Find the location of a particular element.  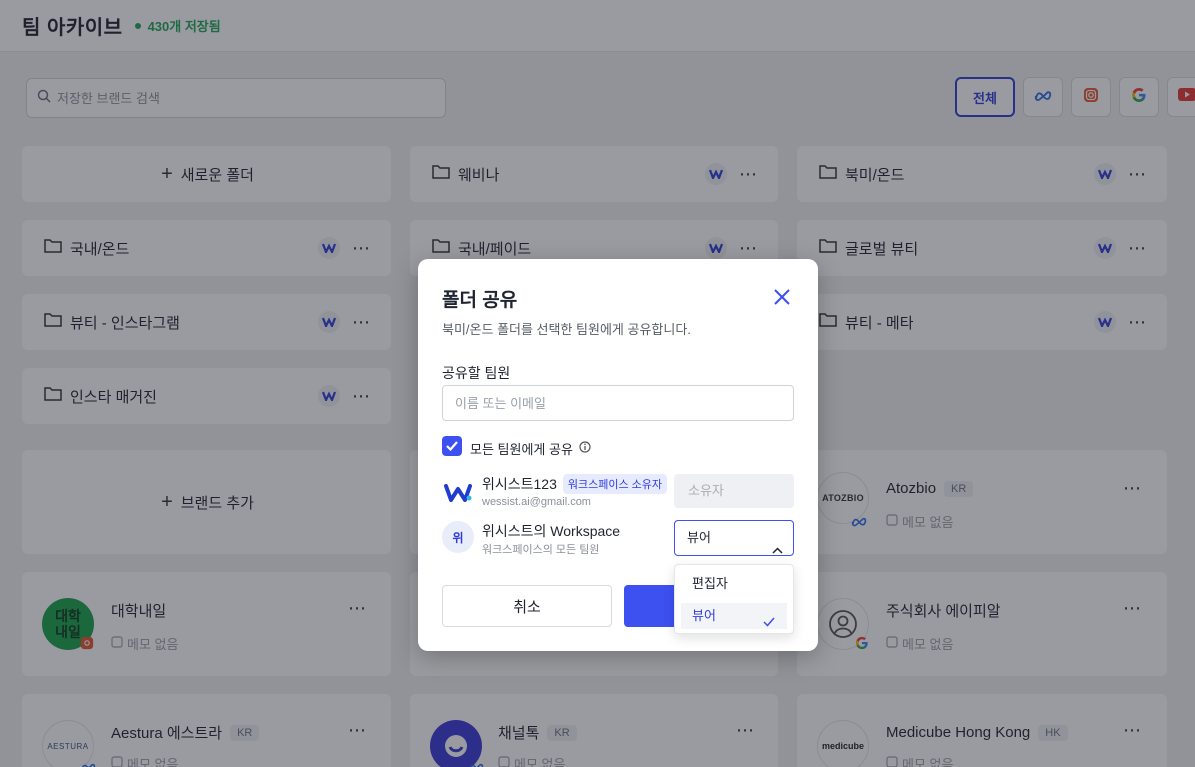

owner-email: wessist.ai@gmail.com is located at coordinates (536, 502).